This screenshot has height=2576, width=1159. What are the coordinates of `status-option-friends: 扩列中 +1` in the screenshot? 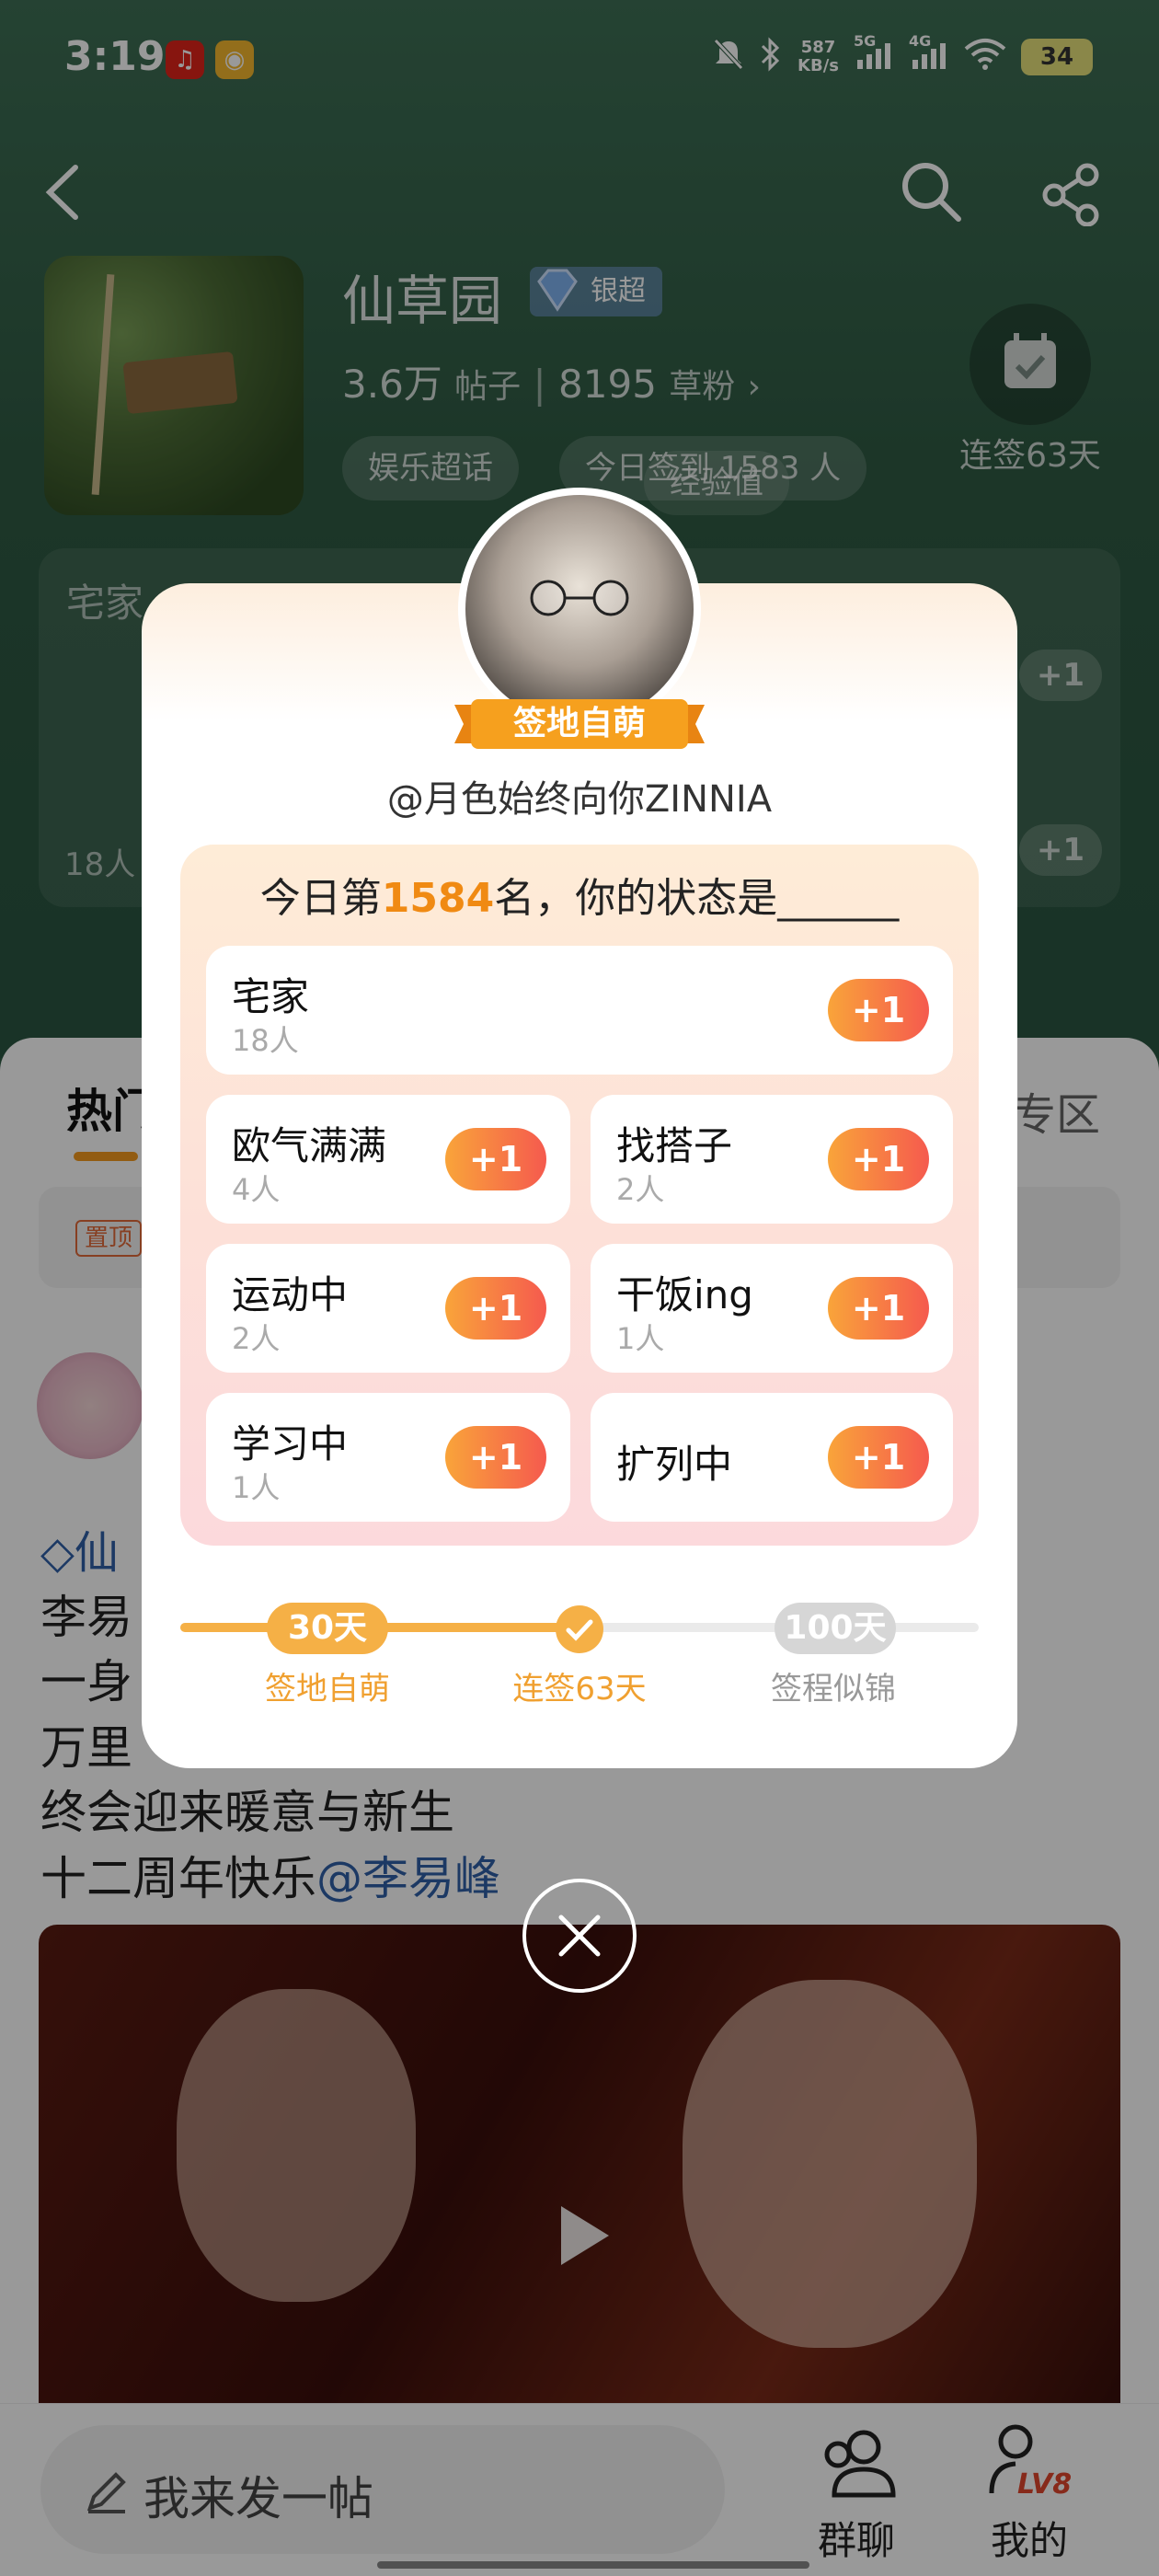 It's located at (772, 1457).